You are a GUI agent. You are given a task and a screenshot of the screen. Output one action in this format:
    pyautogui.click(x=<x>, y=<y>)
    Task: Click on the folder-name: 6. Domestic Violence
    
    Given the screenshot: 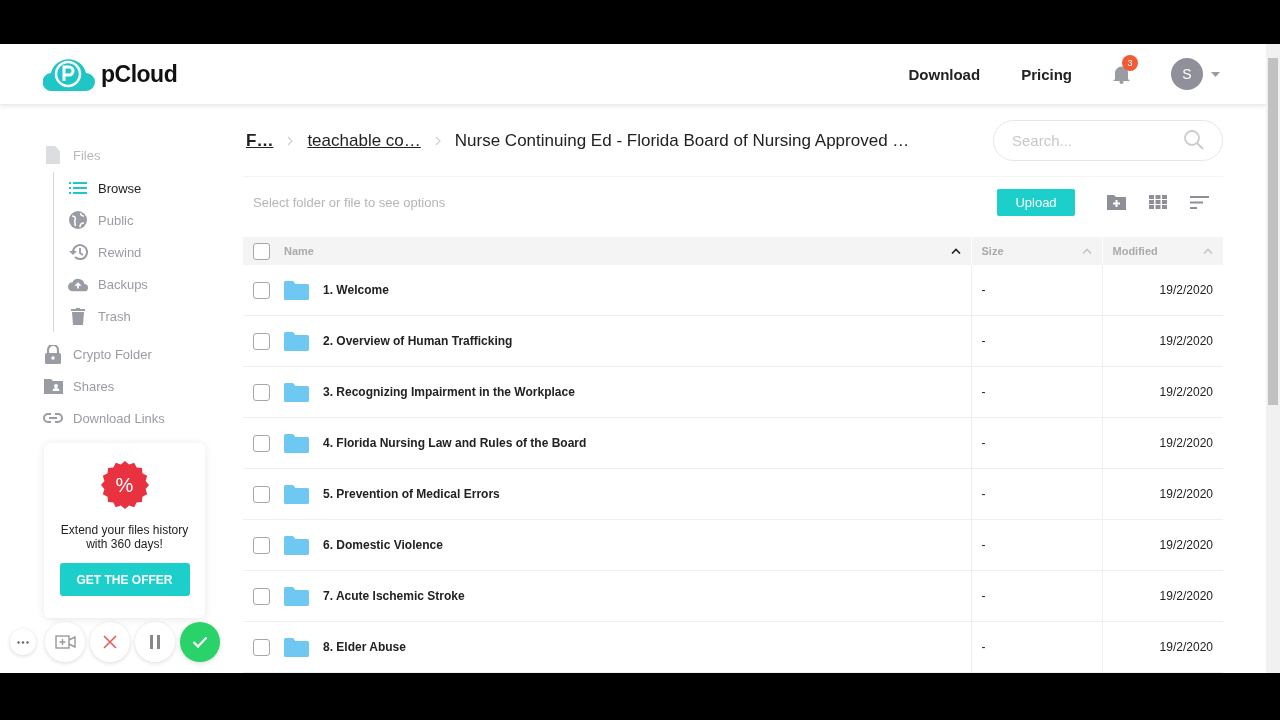 What is the action you would take?
    pyautogui.click(x=383, y=545)
    